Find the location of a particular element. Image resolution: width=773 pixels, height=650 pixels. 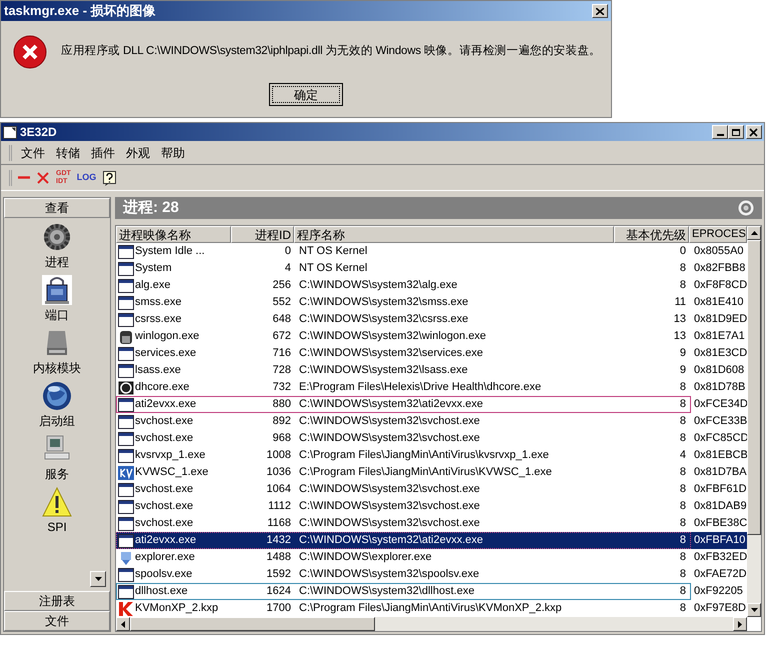

menu-item: 文件 is located at coordinates (33, 153).